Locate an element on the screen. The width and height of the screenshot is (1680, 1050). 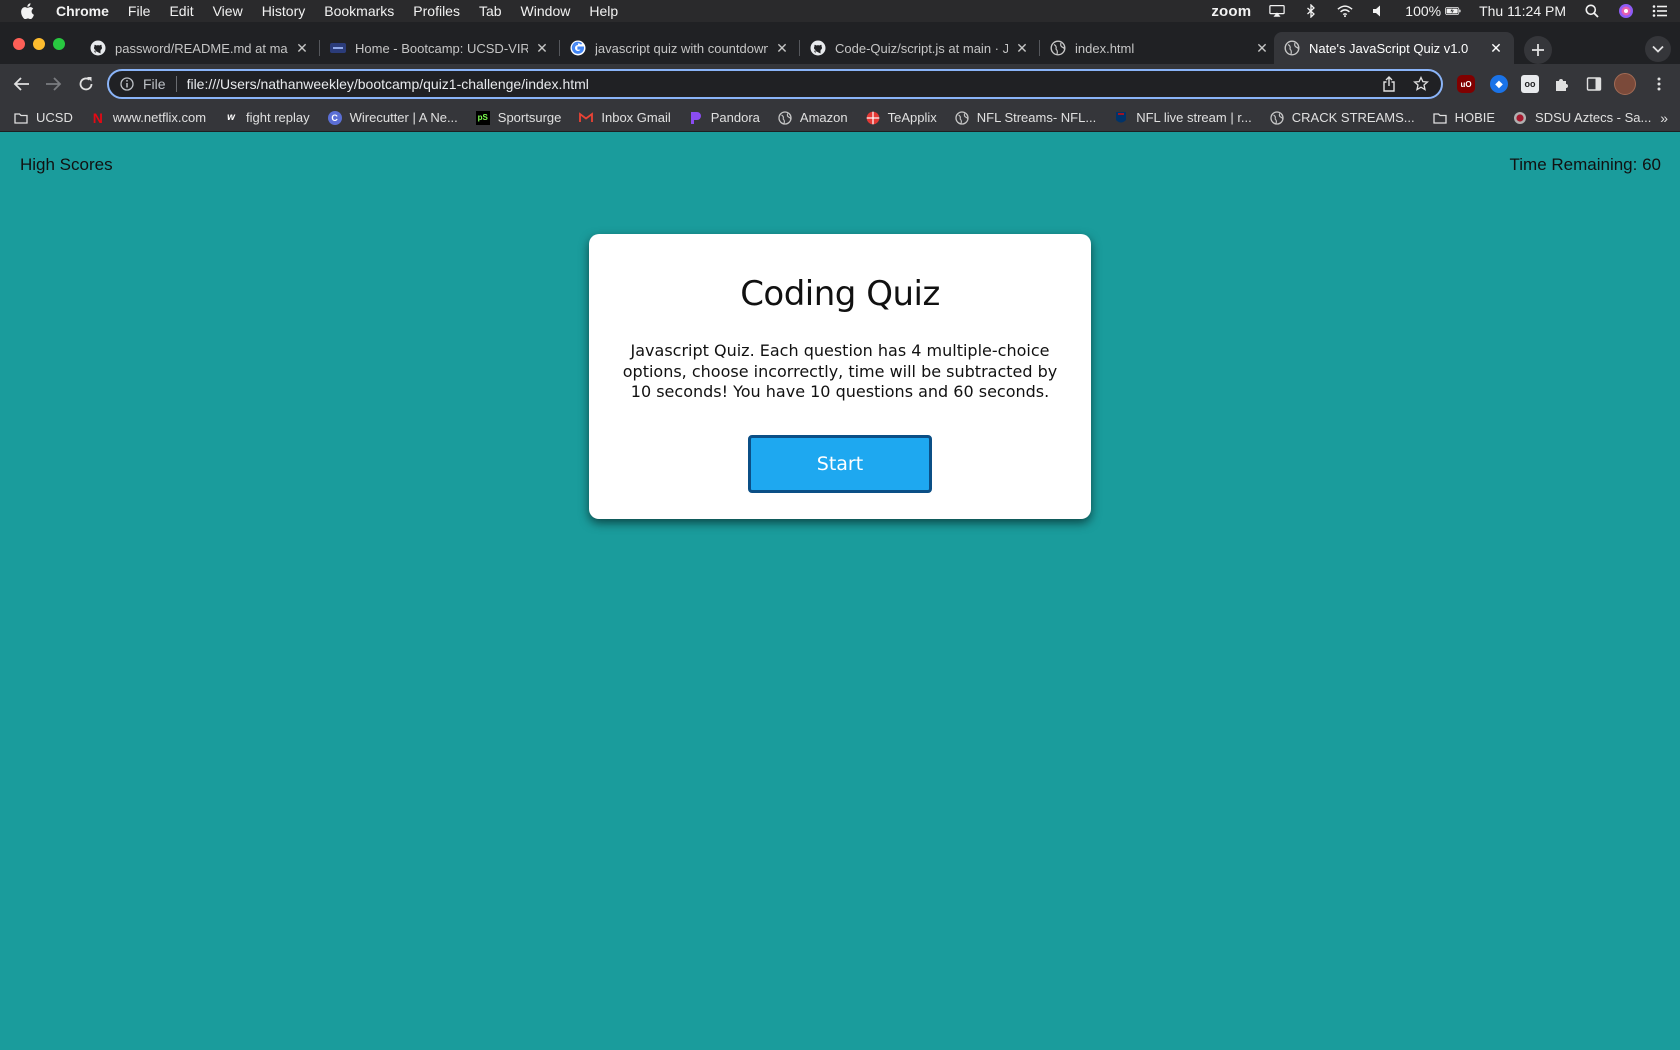
battery-status: 100% is located at coordinates (1433, 11).